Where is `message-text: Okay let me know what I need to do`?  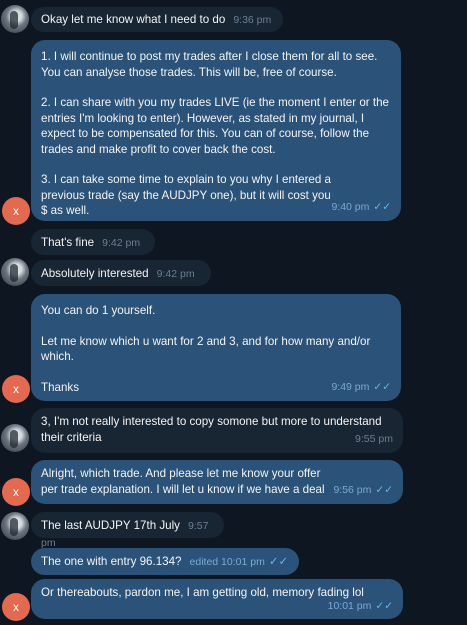
message-text: Okay let me know what I need to do is located at coordinates (133, 19).